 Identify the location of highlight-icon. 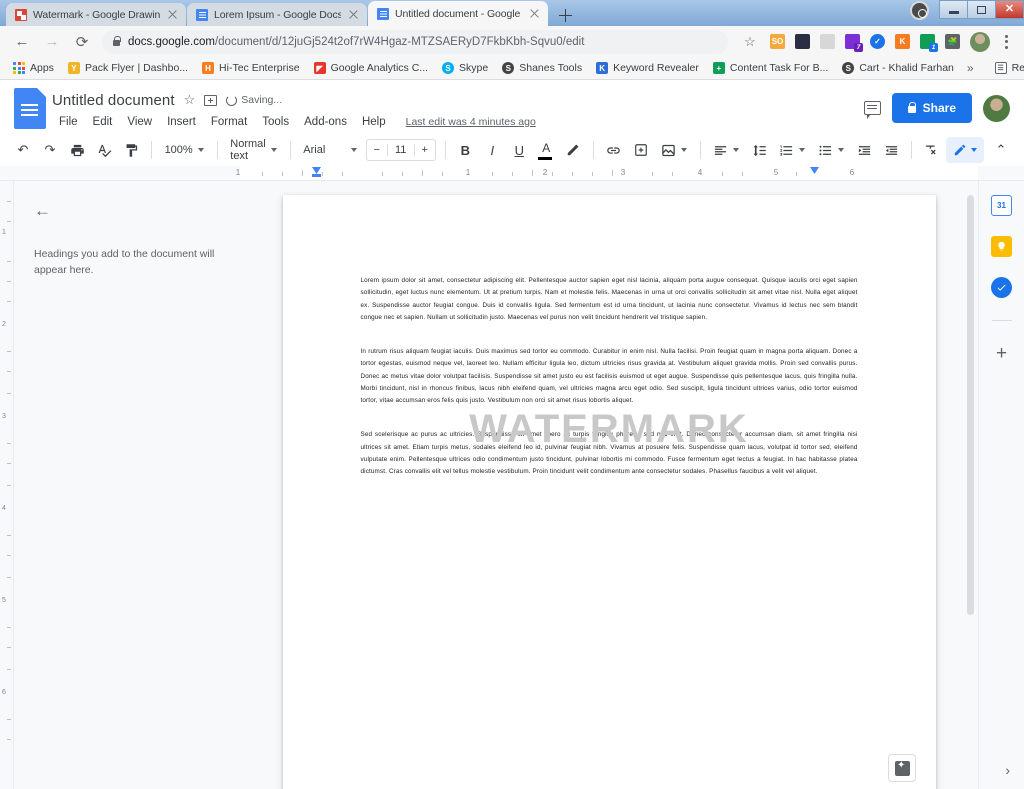
(573, 150).